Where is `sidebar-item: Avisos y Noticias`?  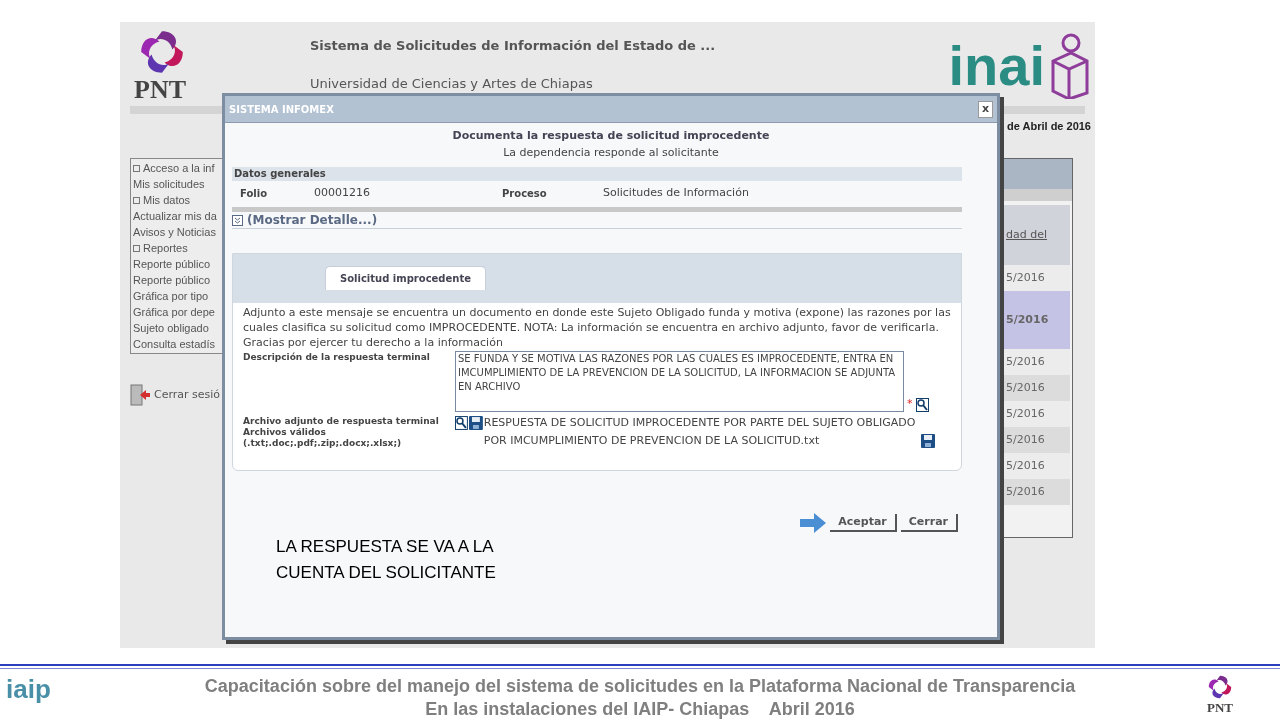
sidebar-item: Avisos y Noticias is located at coordinates (174, 232).